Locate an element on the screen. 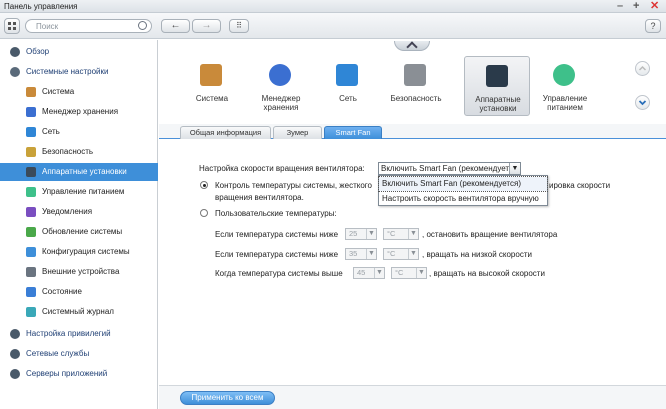  home-grid-icon is located at coordinates (12, 26).